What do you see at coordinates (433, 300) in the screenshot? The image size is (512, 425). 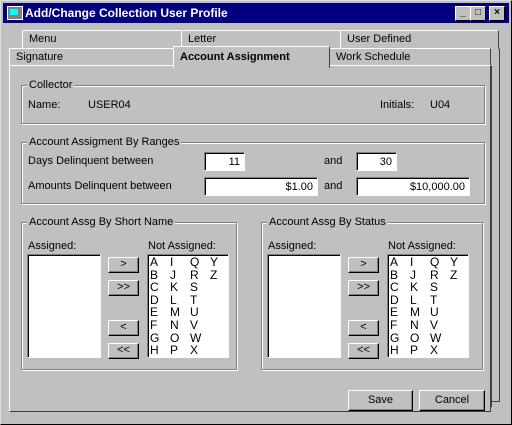 I see `status-letter-item: T` at bounding box center [433, 300].